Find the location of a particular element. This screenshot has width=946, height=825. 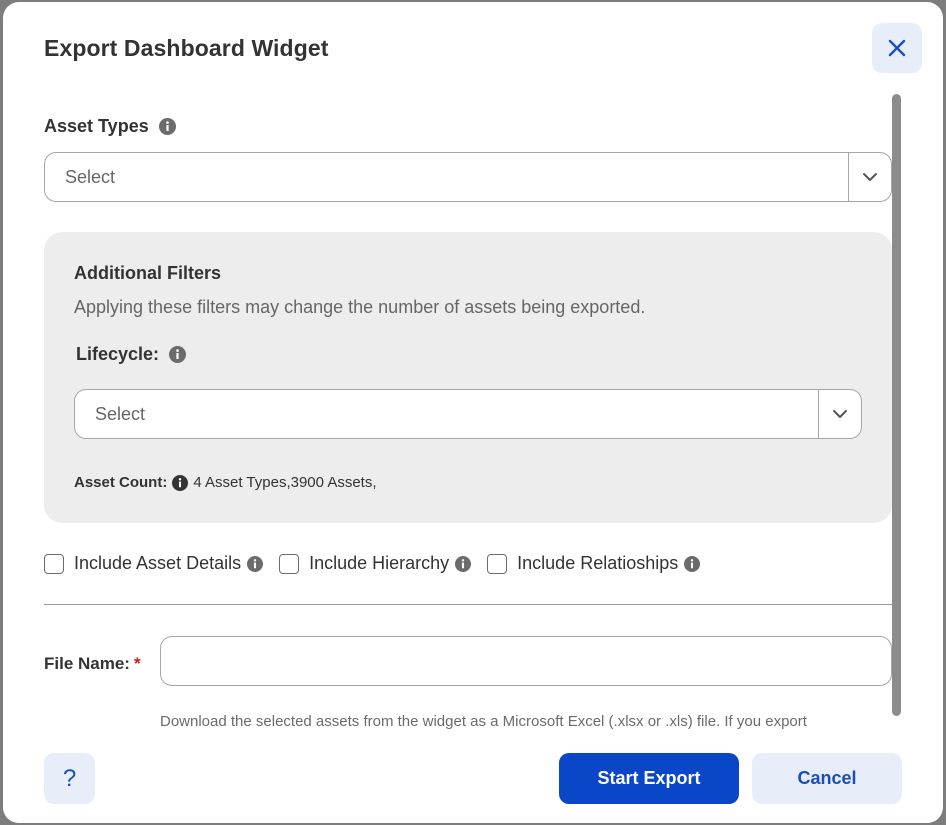

asset-count: Asset Count: 4 Asset Types,3900 Assets, is located at coordinates (225, 482).